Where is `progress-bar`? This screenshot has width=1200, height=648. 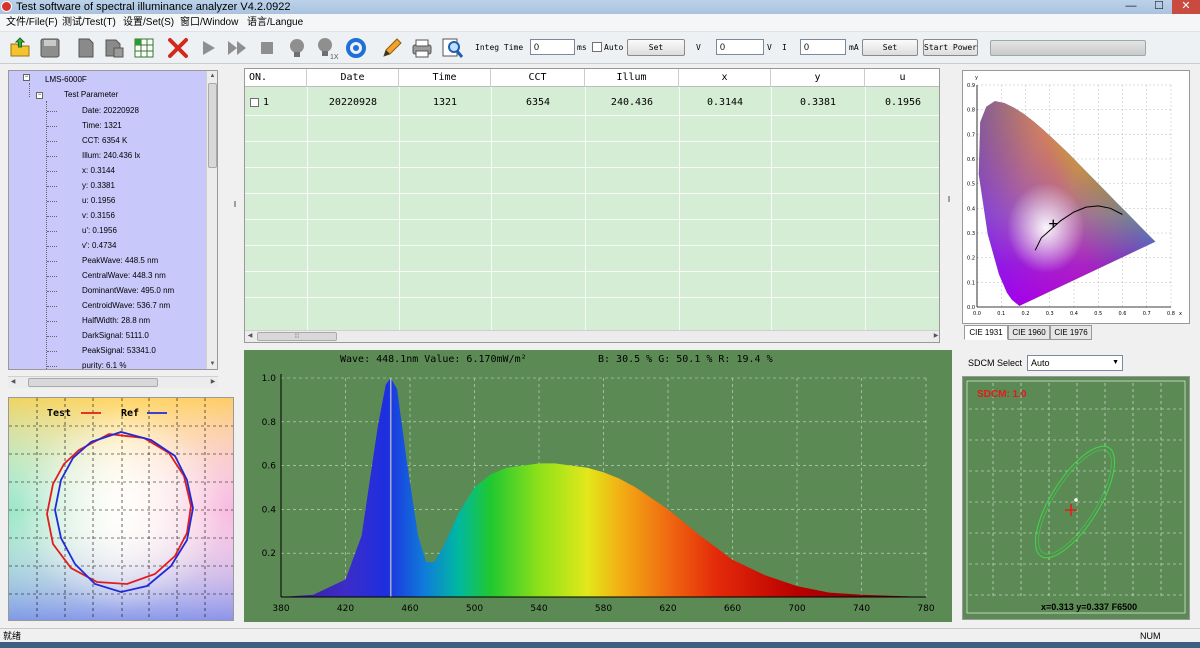
progress-bar is located at coordinates (1068, 48).